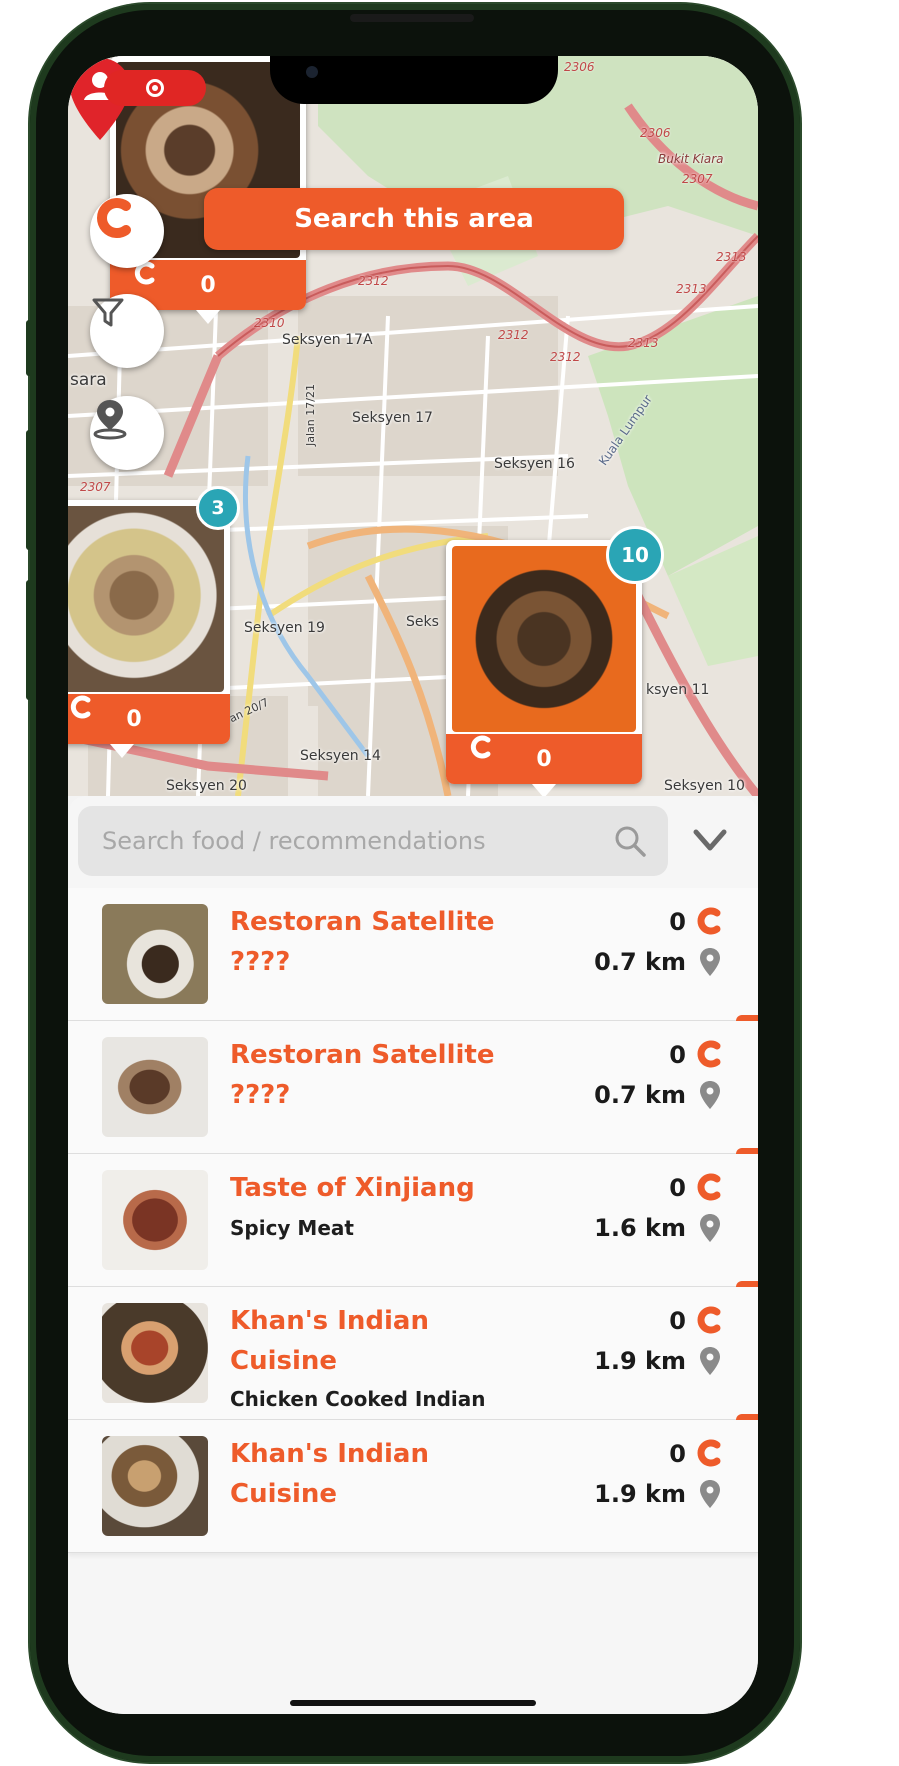 The width and height of the screenshot is (899, 1766). I want to click on map-label-sara: sara, so click(88, 380).